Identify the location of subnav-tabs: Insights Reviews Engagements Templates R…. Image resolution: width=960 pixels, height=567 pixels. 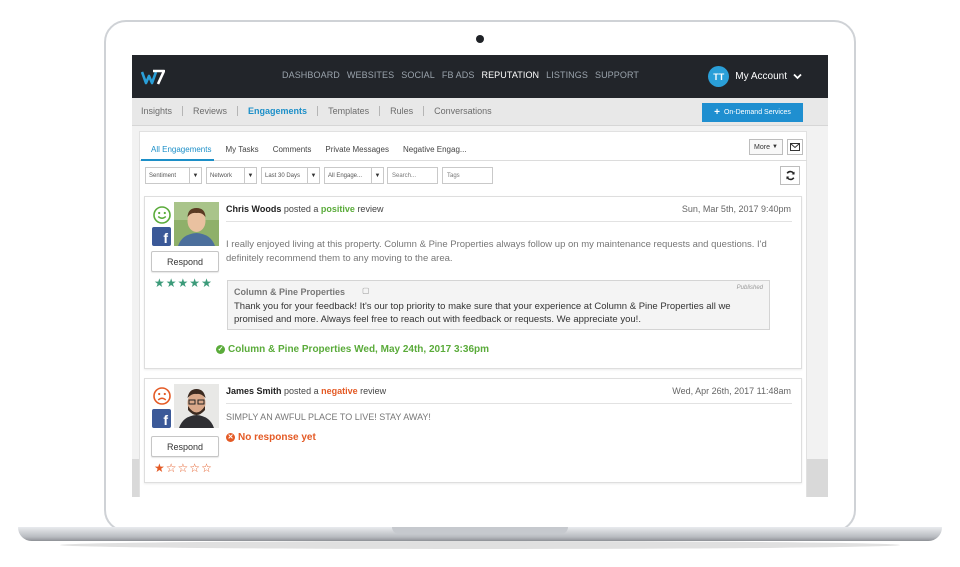
(321, 111).